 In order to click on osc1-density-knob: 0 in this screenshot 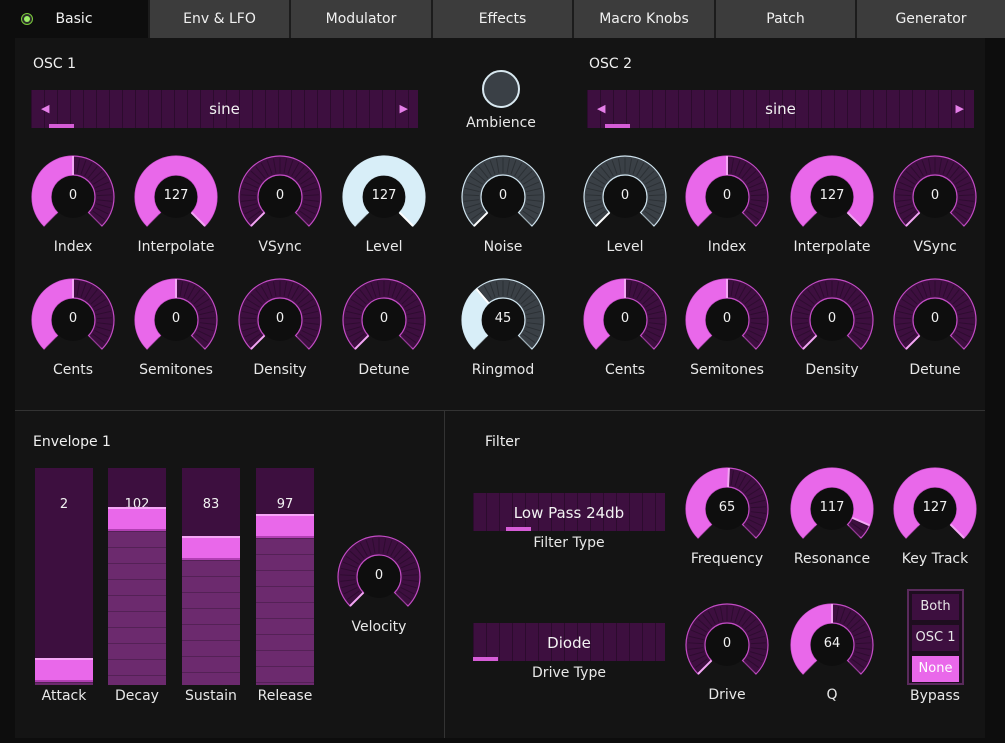, I will do `click(280, 320)`.